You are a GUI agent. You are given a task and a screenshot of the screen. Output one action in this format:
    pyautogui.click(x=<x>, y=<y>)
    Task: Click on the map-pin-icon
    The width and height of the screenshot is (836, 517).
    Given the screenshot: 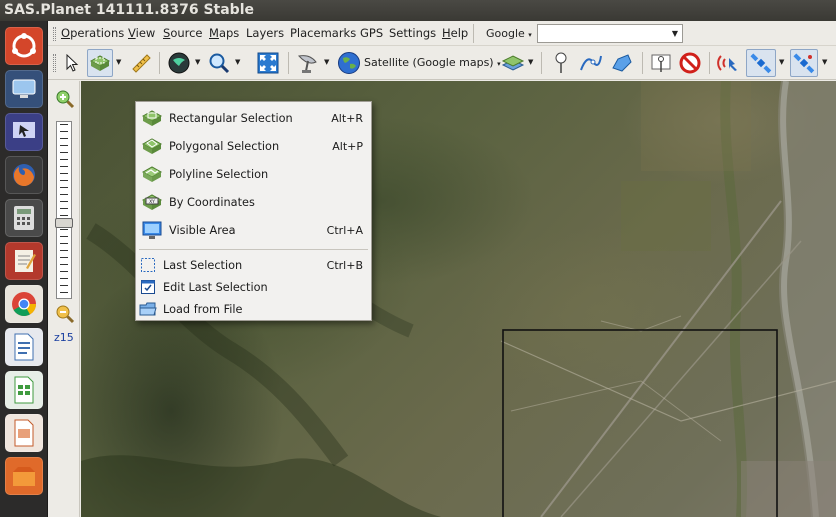 What is the action you would take?
    pyautogui.click(x=561, y=62)
    